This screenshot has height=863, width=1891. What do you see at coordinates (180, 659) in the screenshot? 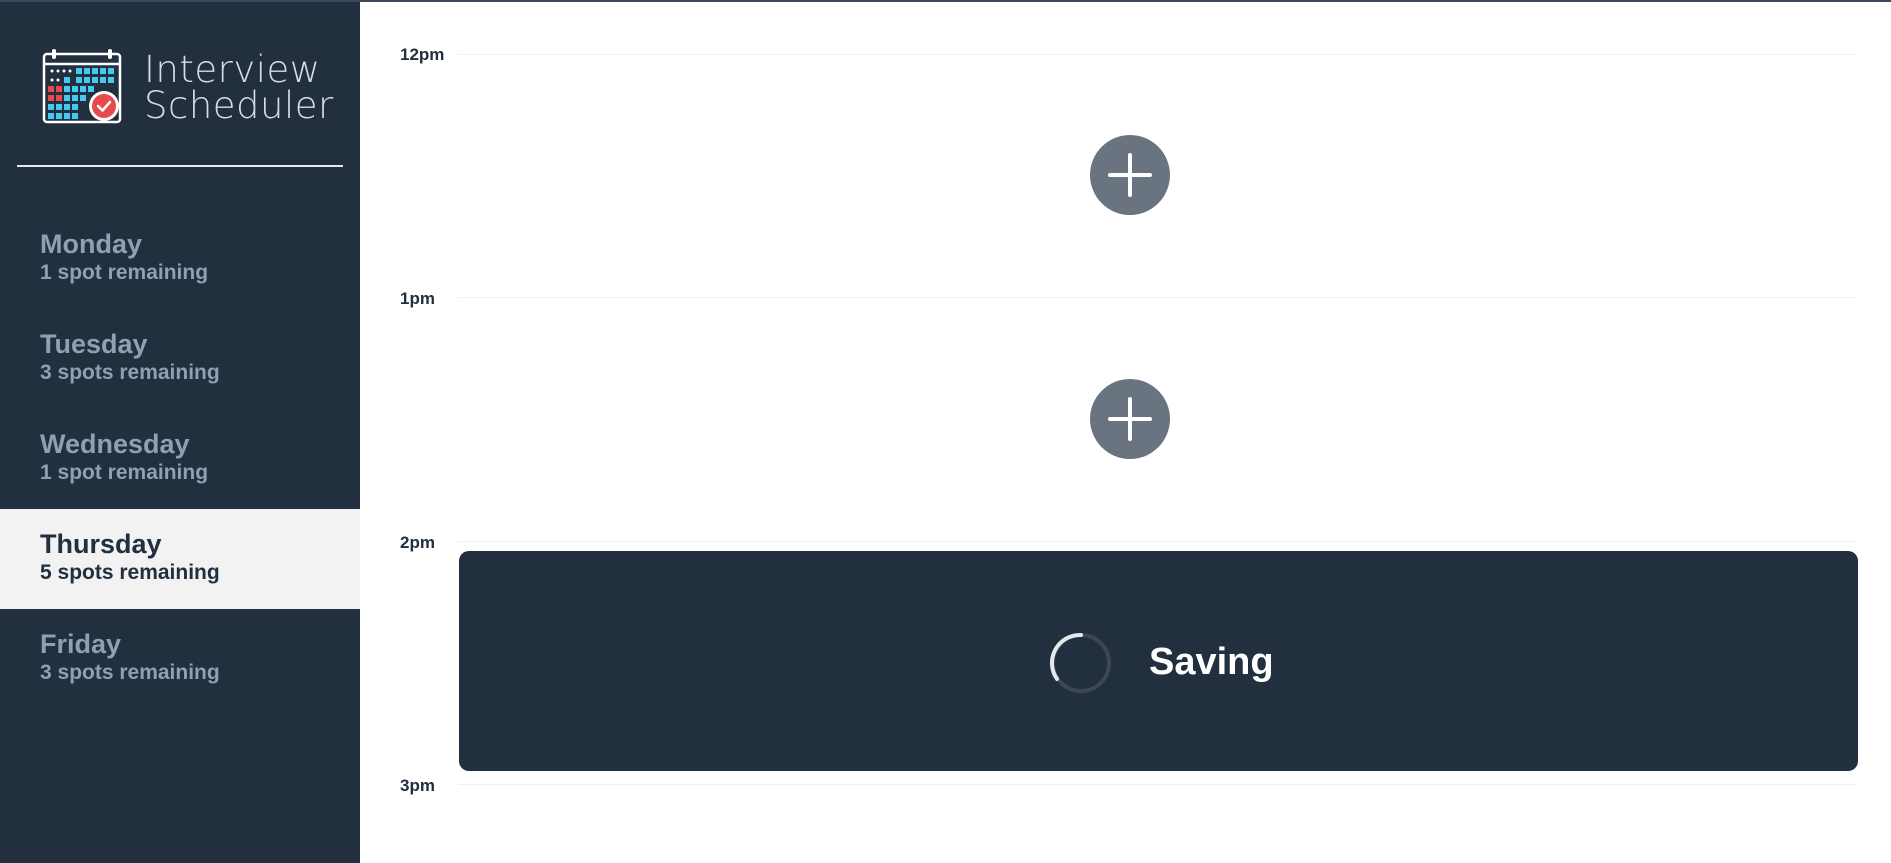
I see `day-item-friday: Friday 3 spots remaining` at bounding box center [180, 659].